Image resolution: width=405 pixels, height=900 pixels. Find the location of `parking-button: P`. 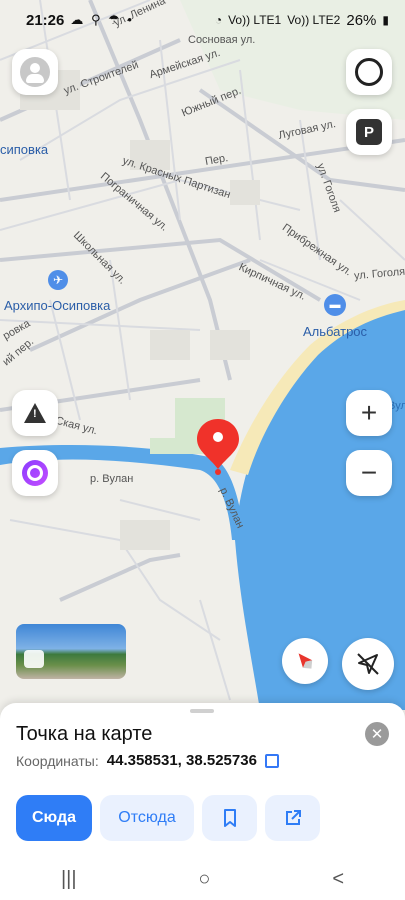

parking-button: P is located at coordinates (369, 132).